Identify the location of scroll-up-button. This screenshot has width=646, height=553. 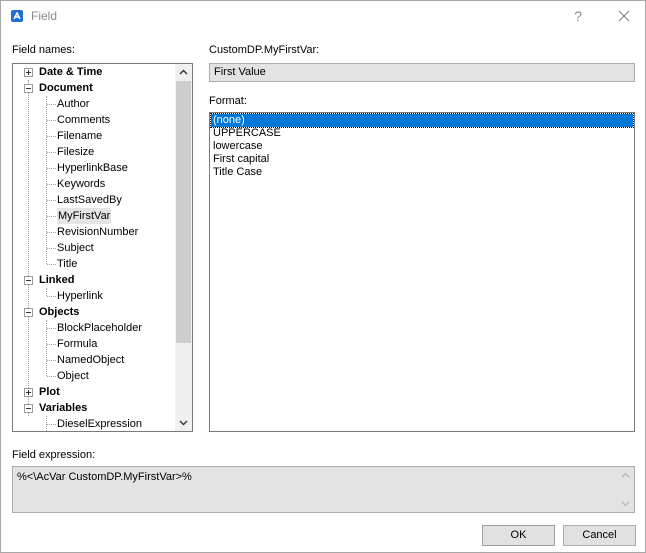
(183, 72).